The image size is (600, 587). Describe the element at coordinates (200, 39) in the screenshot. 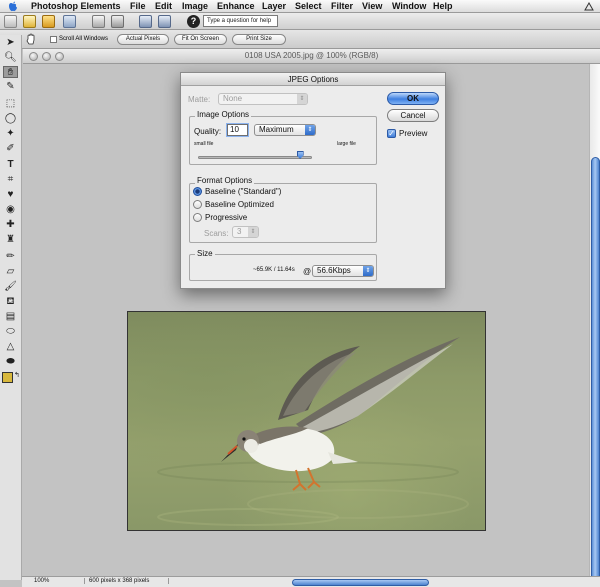

I see `fit-on-screen-button: Fit On Screen` at that location.